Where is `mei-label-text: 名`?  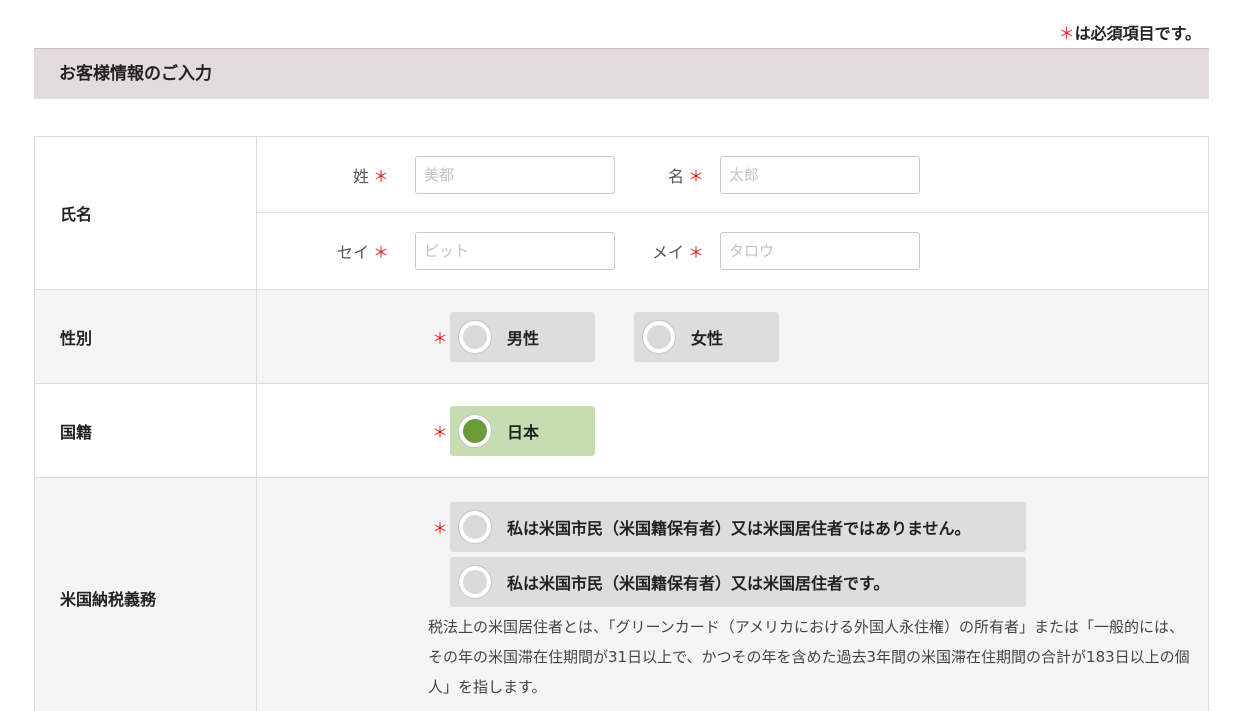 mei-label-text: 名 is located at coordinates (675, 176).